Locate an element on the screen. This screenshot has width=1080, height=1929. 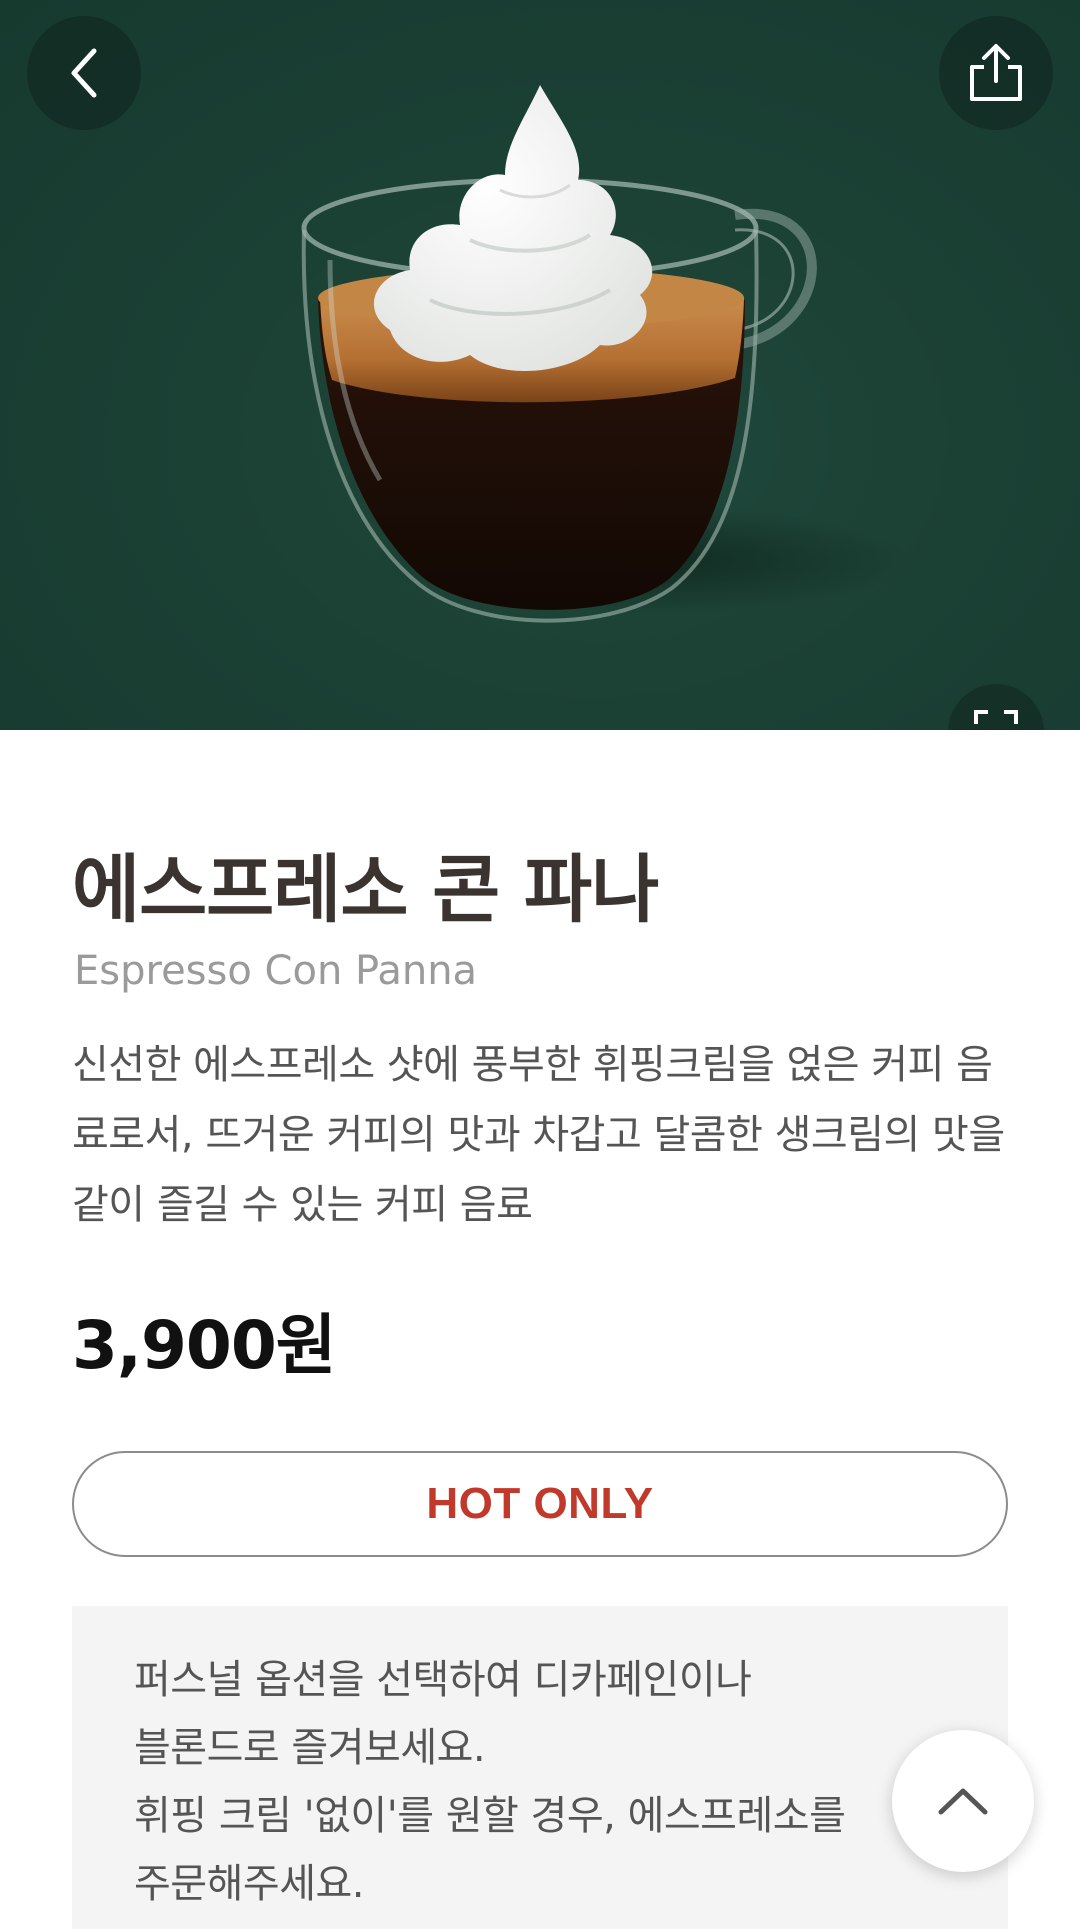
chevron-up-icon is located at coordinates (963, 1801).